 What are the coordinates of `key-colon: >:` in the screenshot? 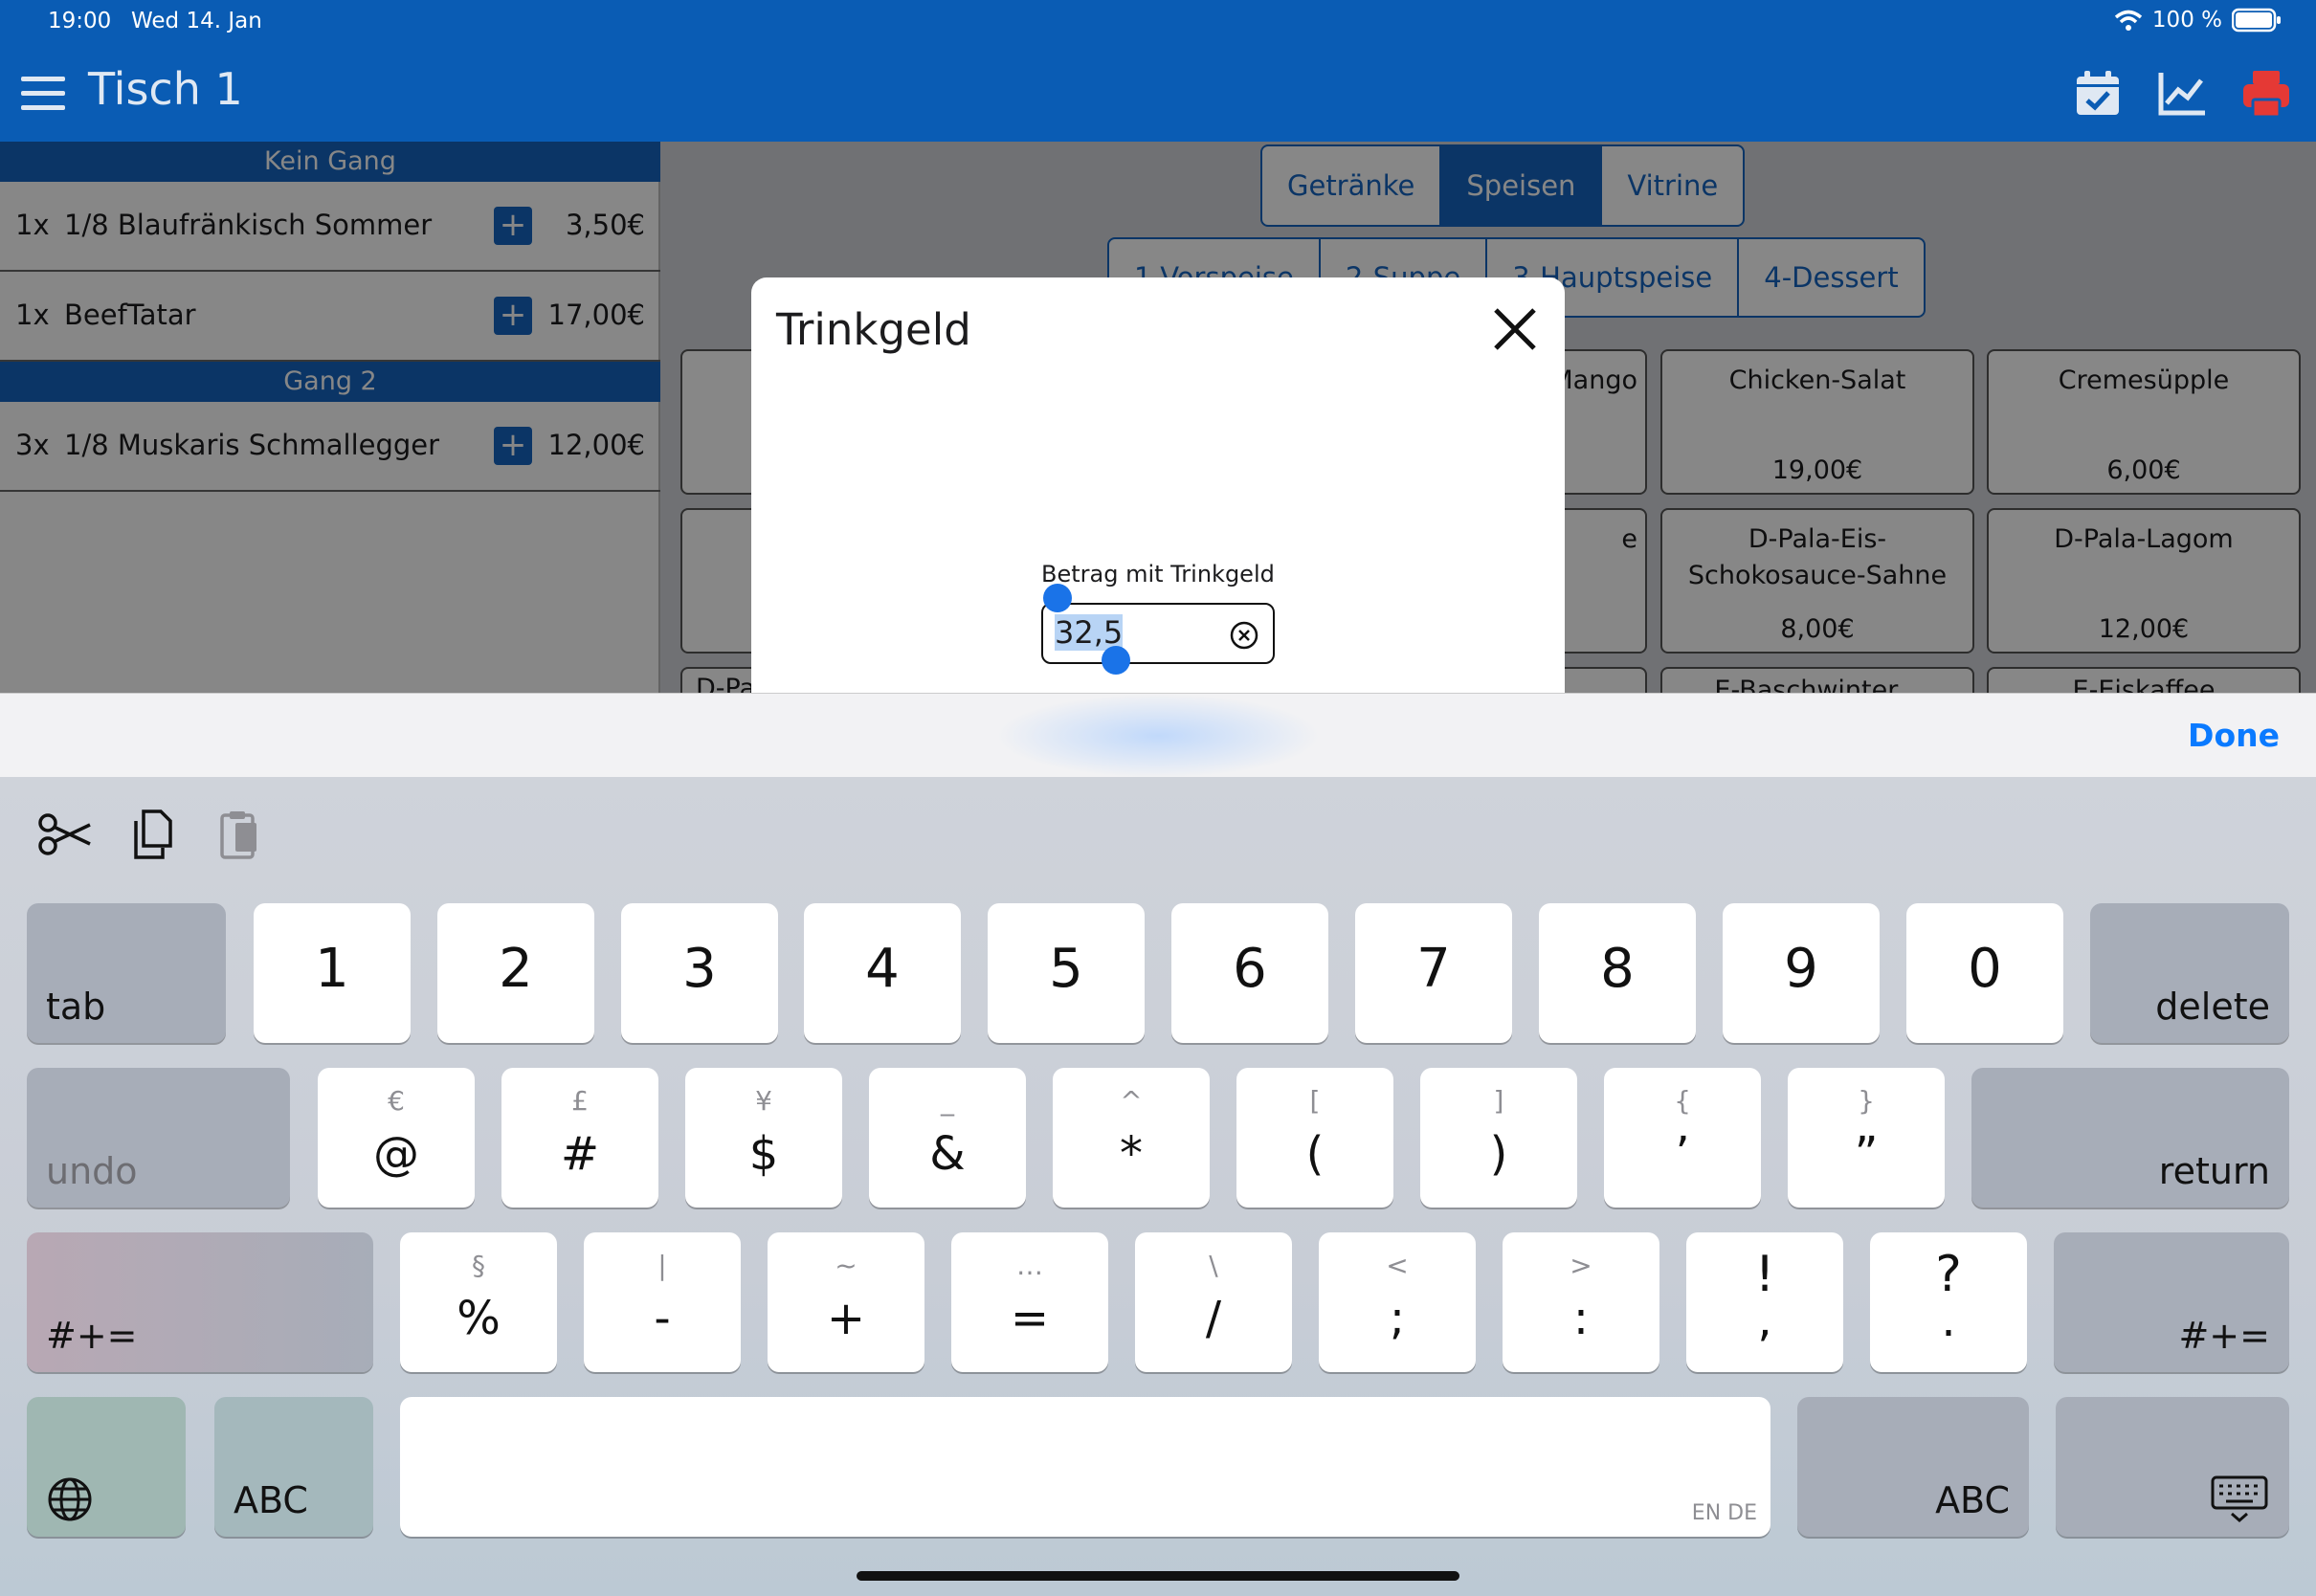 It's located at (1581, 1302).